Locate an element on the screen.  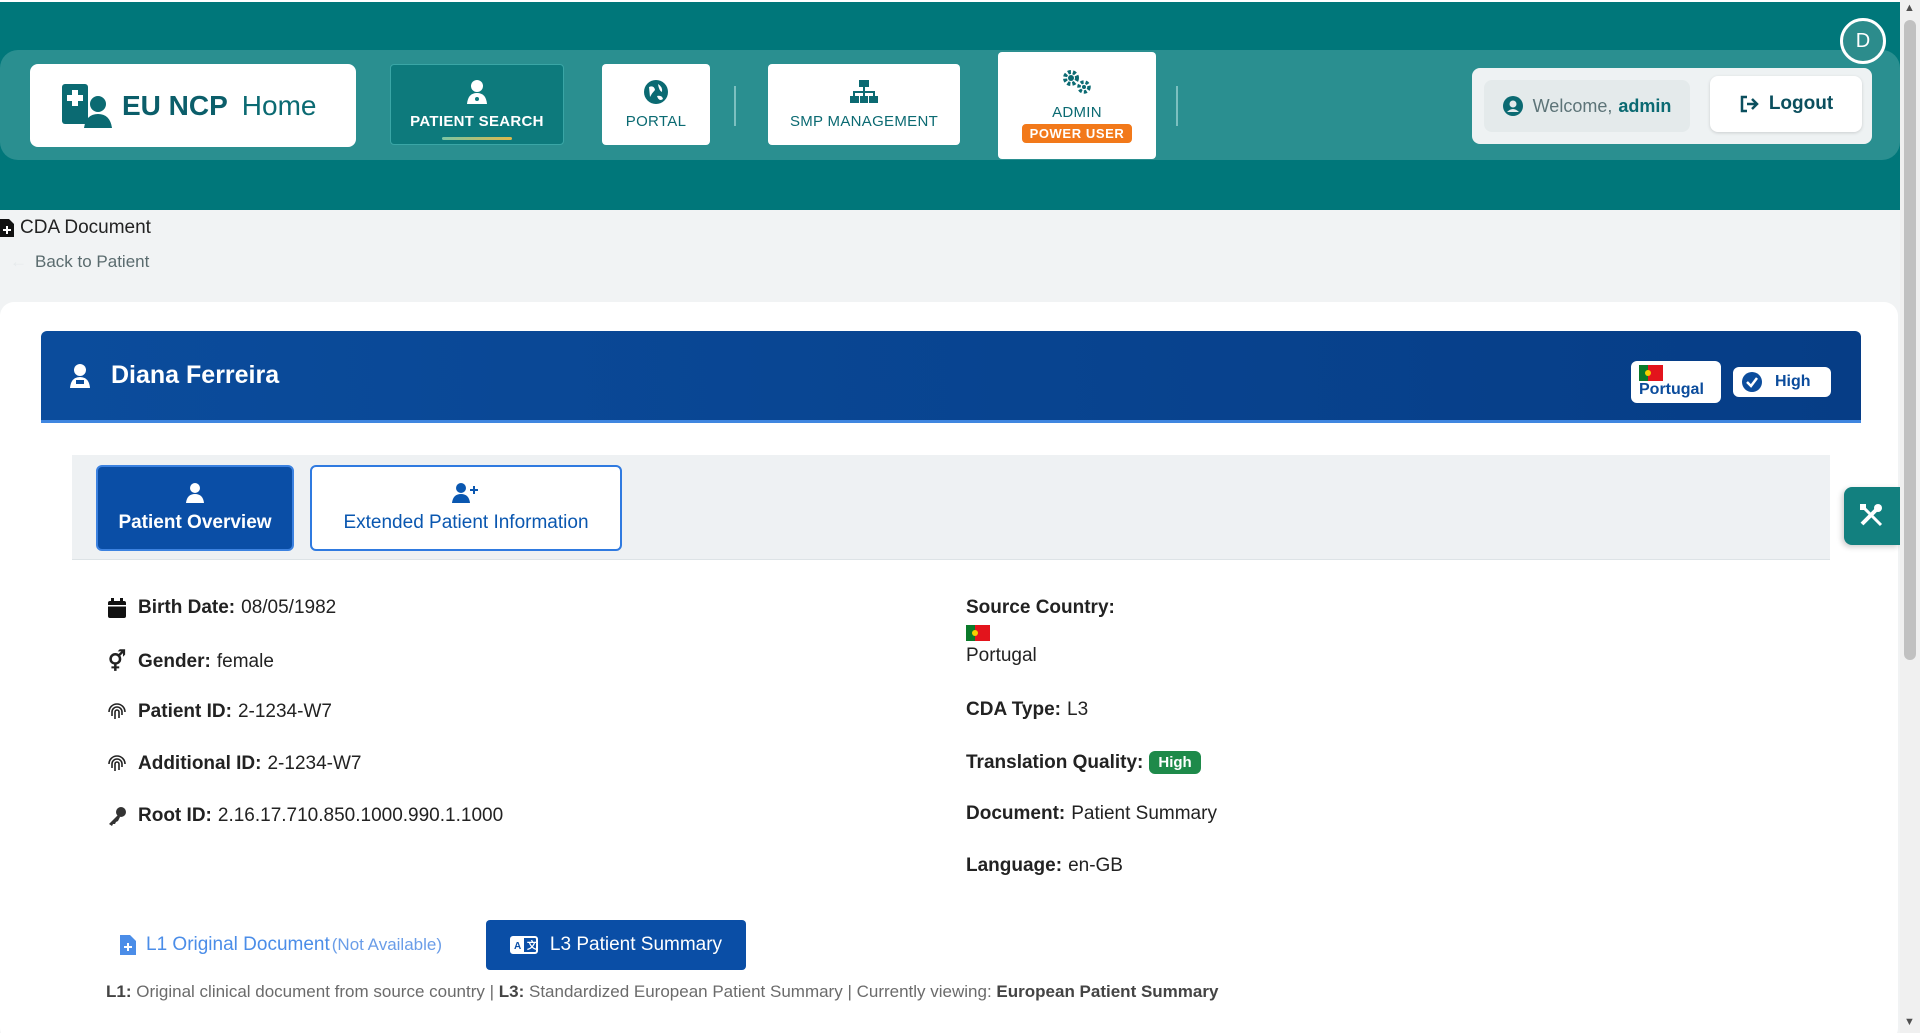
tools-icon is located at coordinates (1871, 515).